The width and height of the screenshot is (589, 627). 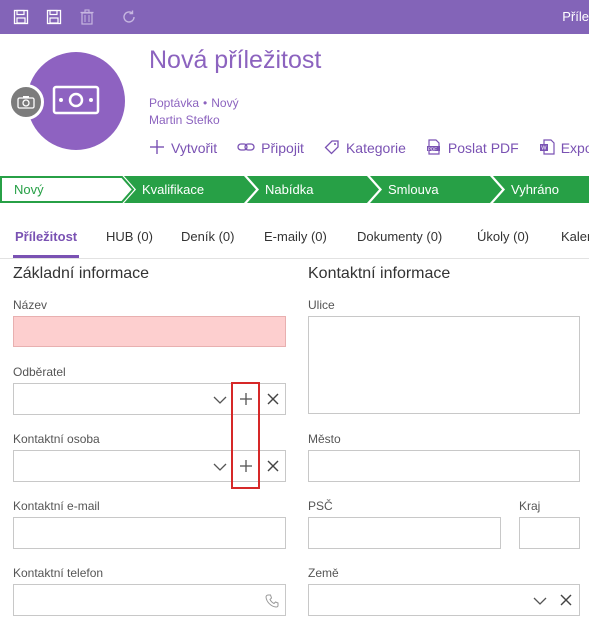 I want to click on save-icon, so click(x=54, y=17).